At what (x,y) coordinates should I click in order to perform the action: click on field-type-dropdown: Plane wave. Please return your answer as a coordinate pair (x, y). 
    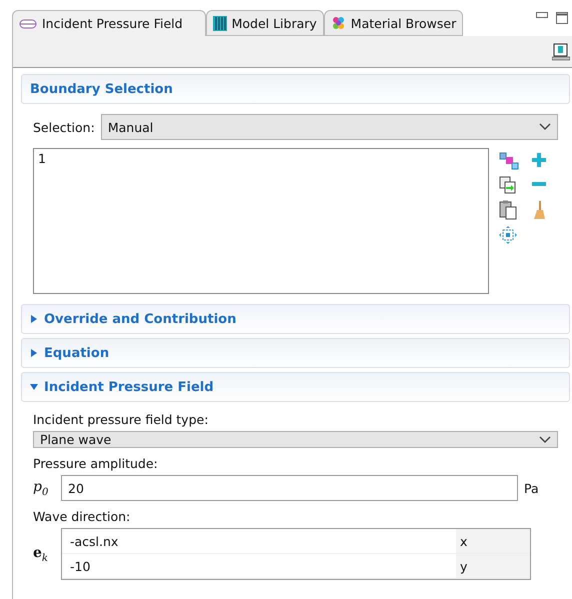
    Looking at the image, I should click on (295, 439).